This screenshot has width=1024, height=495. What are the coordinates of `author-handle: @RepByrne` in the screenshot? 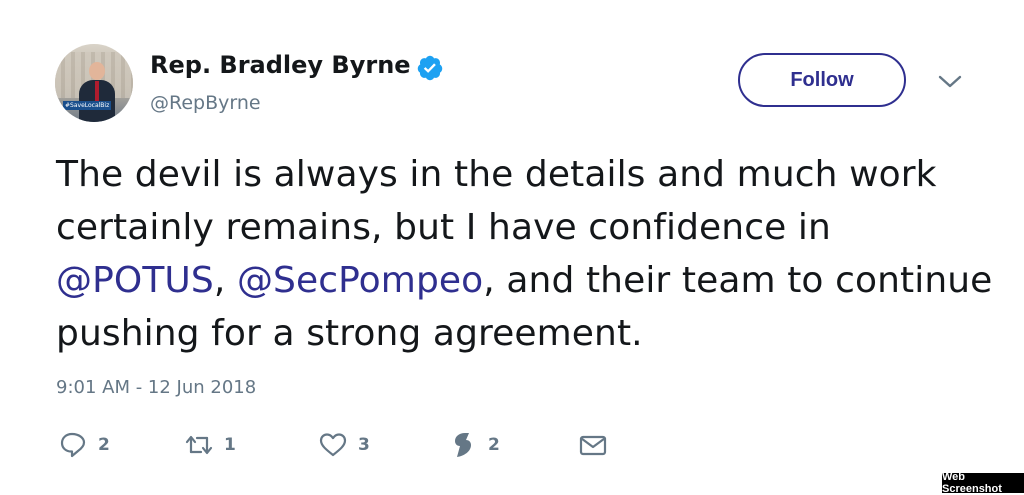 It's located at (205, 103).